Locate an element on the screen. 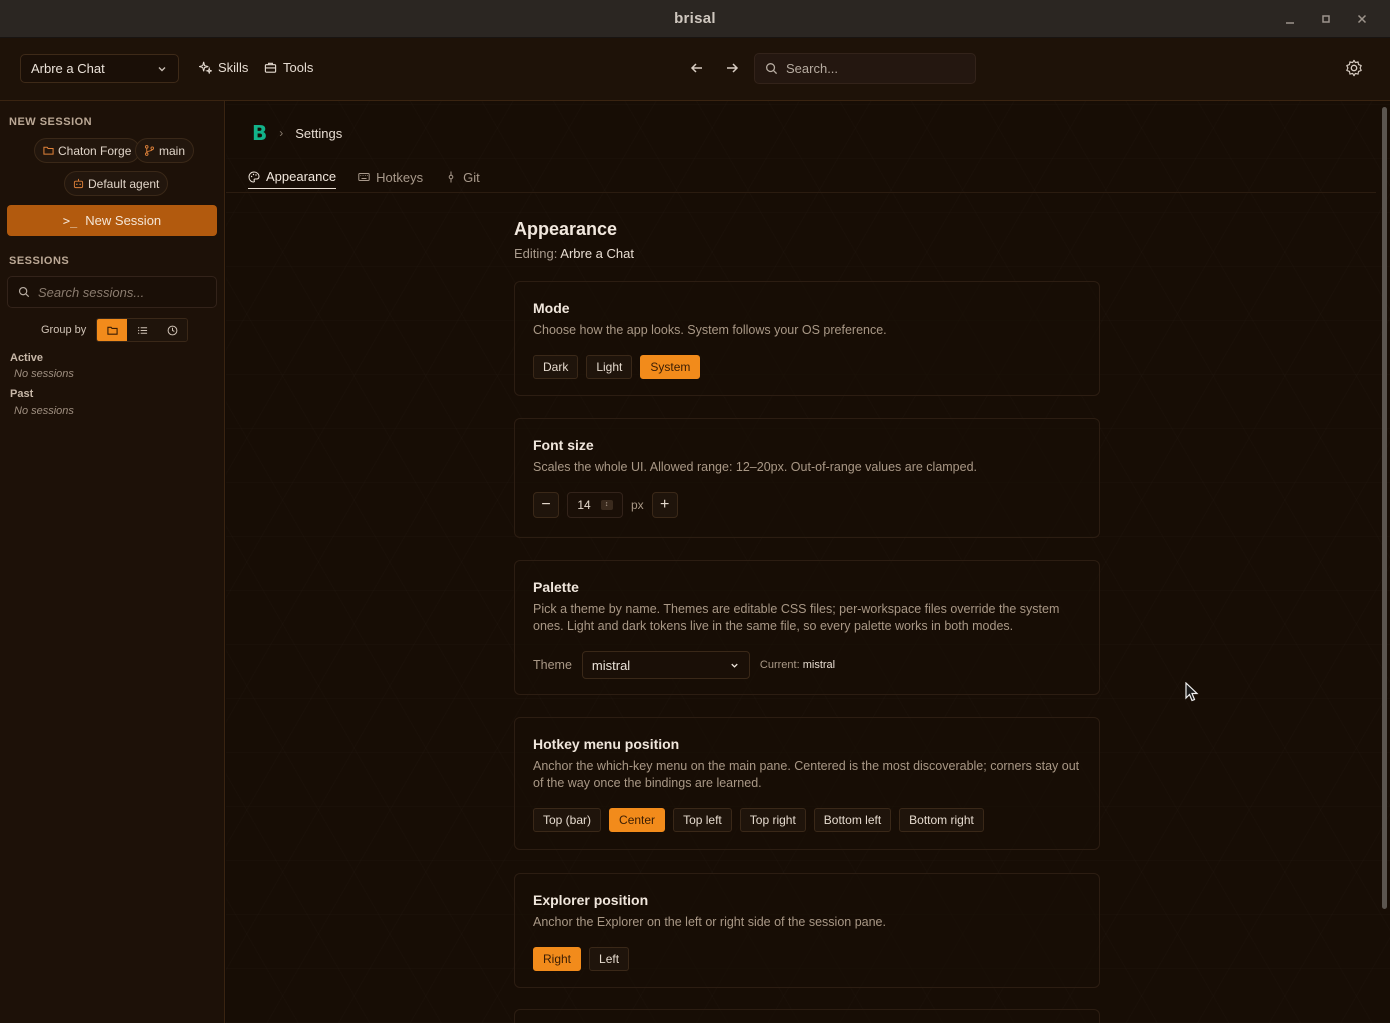  font-size-value: 14 is located at coordinates (584, 505).